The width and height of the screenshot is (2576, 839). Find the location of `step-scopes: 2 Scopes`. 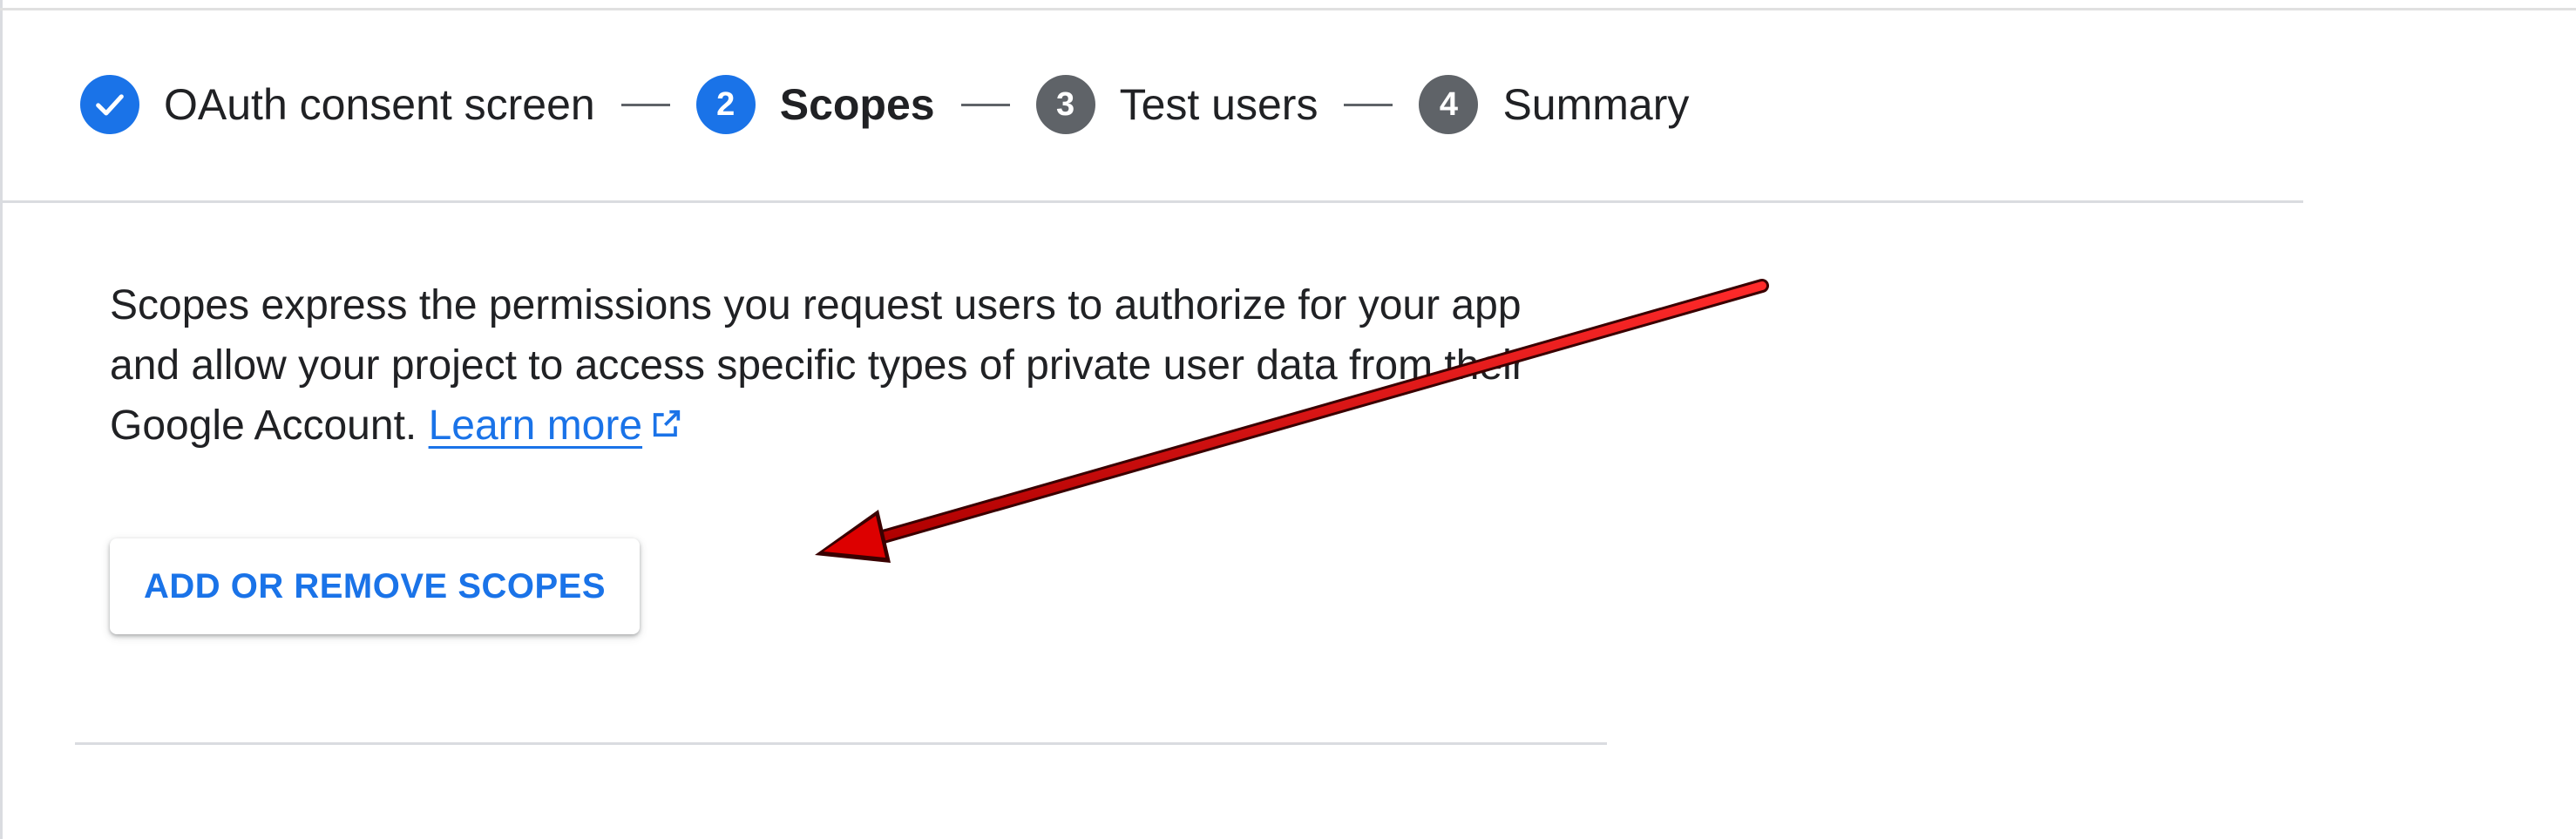

step-scopes: 2 Scopes is located at coordinates (815, 105).